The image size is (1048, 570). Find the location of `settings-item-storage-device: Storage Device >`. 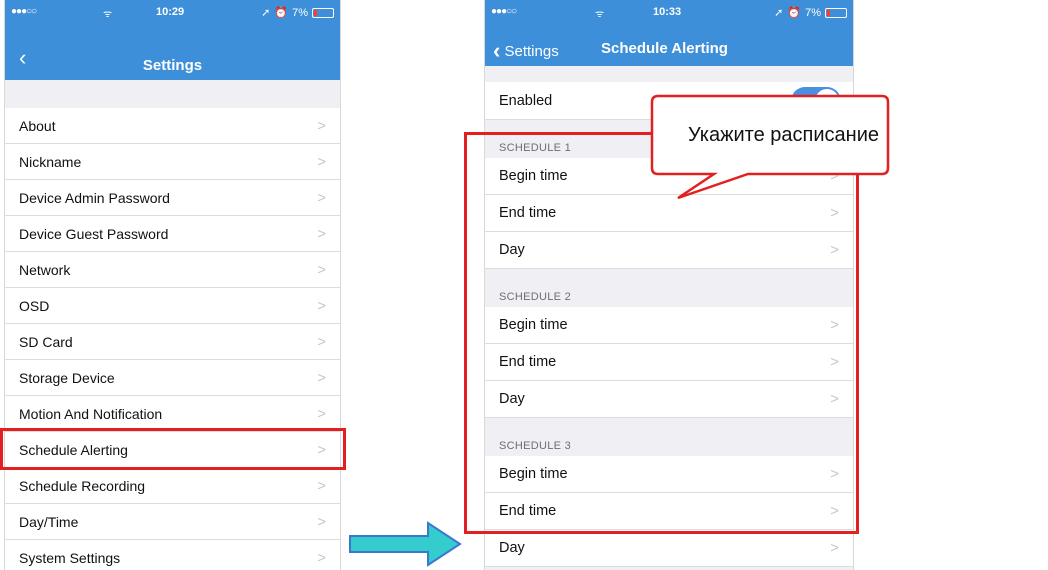

settings-item-storage-device: Storage Device > is located at coordinates (172, 378).